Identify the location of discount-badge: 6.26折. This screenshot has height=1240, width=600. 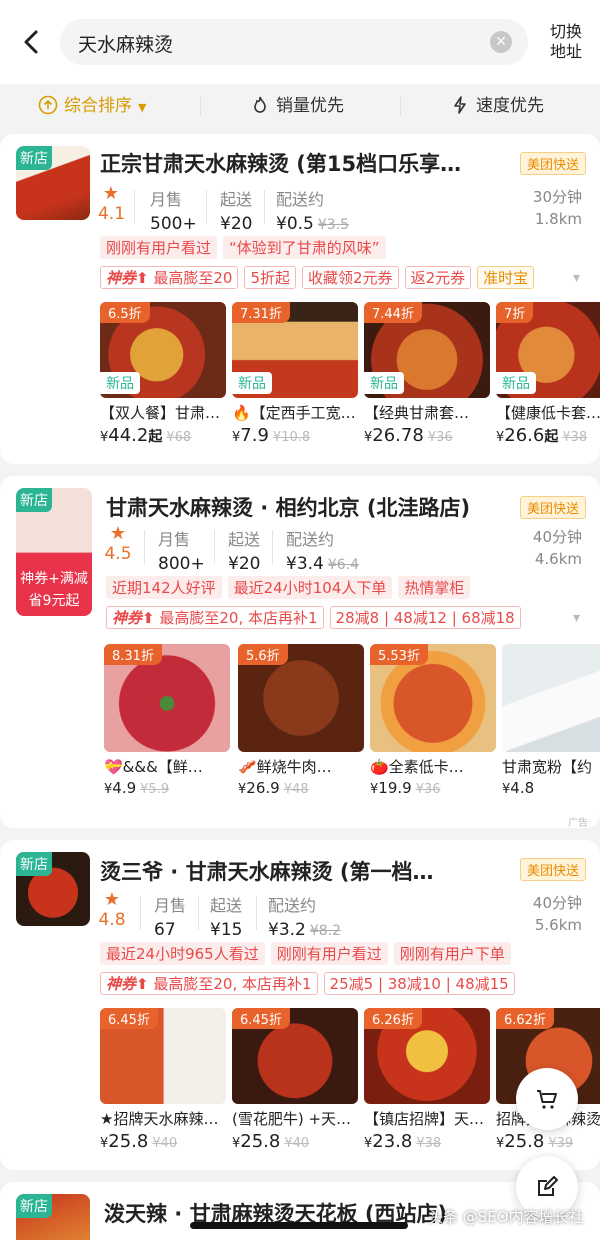
(393, 1018).